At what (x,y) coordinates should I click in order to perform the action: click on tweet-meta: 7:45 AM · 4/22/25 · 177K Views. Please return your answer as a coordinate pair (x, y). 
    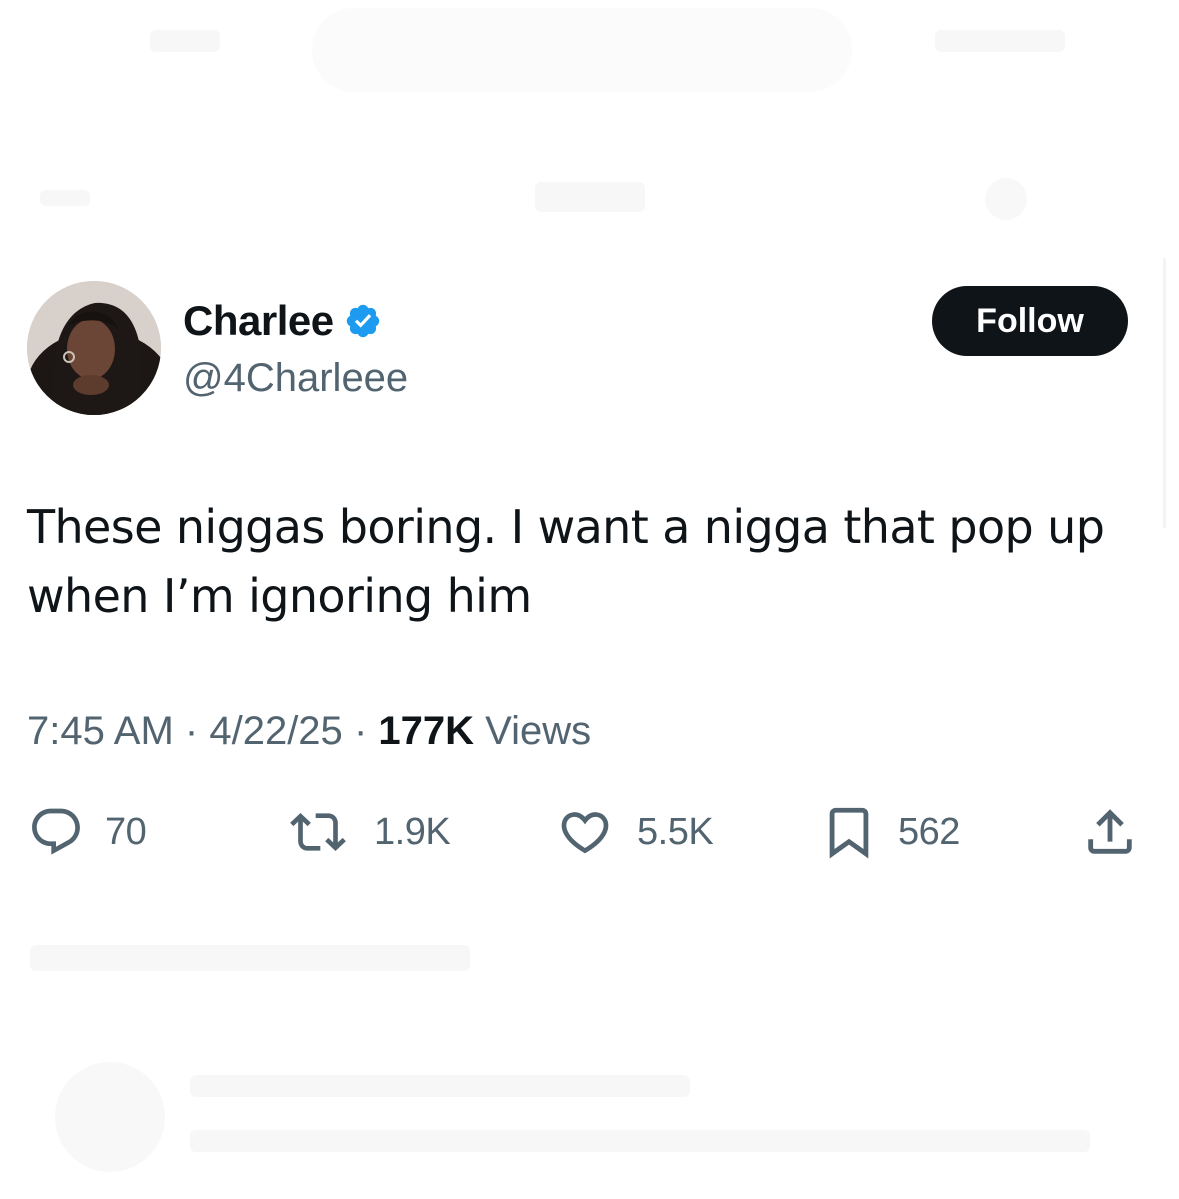
    Looking at the image, I should click on (309, 731).